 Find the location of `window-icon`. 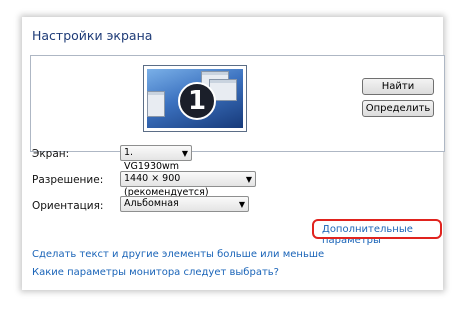

window-icon is located at coordinates (156, 104).